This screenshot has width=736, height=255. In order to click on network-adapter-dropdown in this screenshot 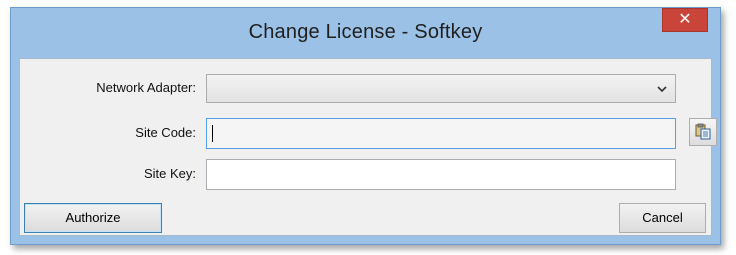, I will do `click(441, 88)`.